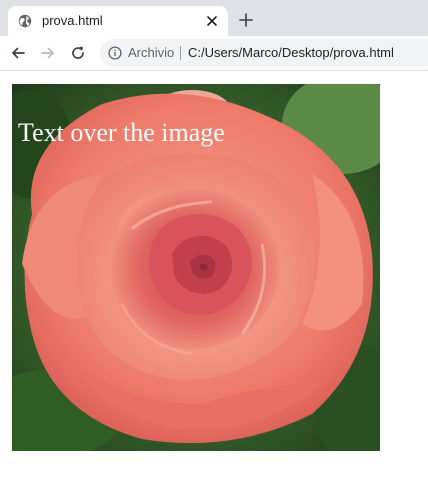 Image resolution: width=428 pixels, height=486 pixels. Describe the element at coordinates (151, 52) in the screenshot. I see `origin-label: Archivio` at that location.